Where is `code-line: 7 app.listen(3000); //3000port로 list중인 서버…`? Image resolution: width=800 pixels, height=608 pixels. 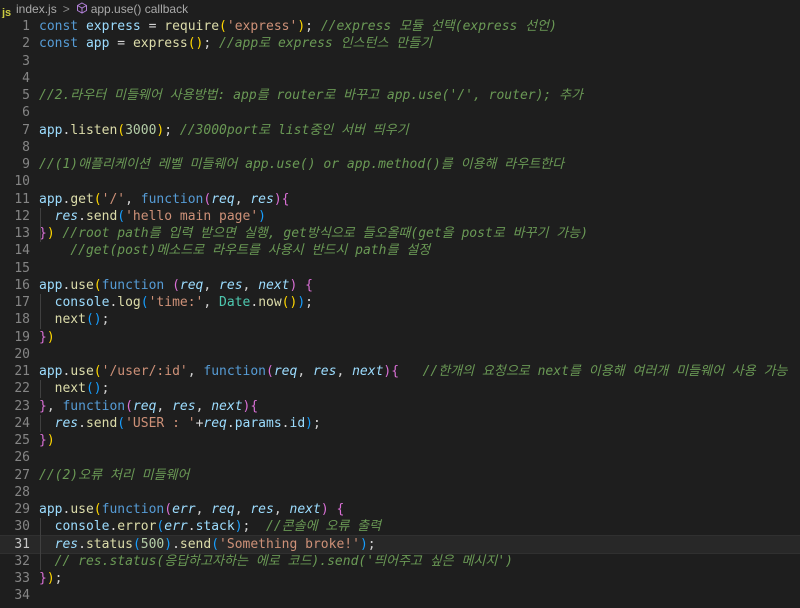 code-line: 7 app.listen(3000); //3000port로 list중인 서버… is located at coordinates (400, 130).